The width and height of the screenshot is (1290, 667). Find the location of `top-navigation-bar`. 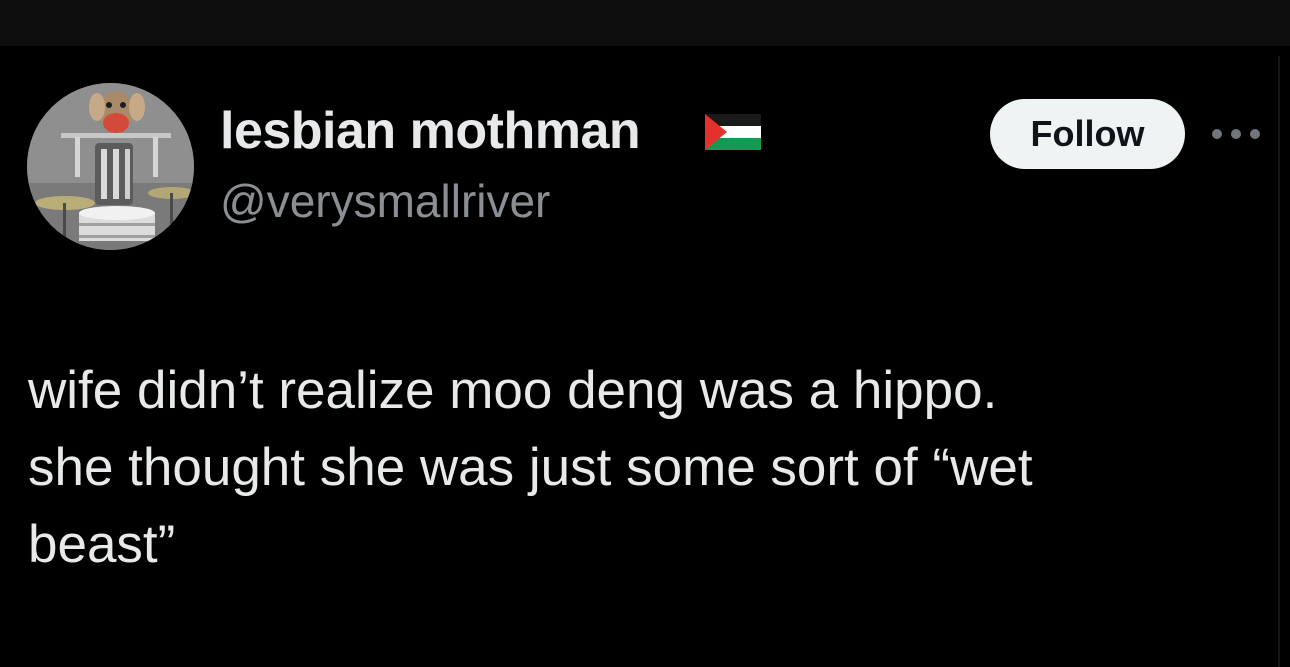

top-navigation-bar is located at coordinates (645, 23).